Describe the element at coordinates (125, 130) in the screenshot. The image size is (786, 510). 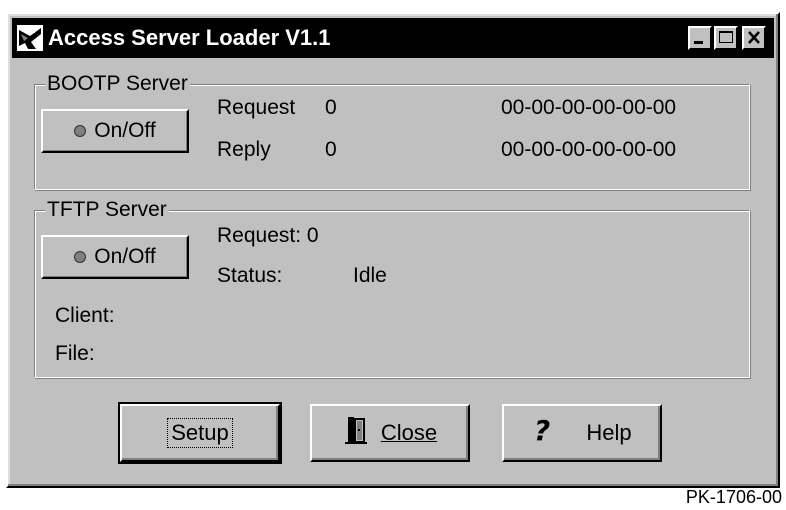
I see `bootp-onoff-label: On/Off` at that location.